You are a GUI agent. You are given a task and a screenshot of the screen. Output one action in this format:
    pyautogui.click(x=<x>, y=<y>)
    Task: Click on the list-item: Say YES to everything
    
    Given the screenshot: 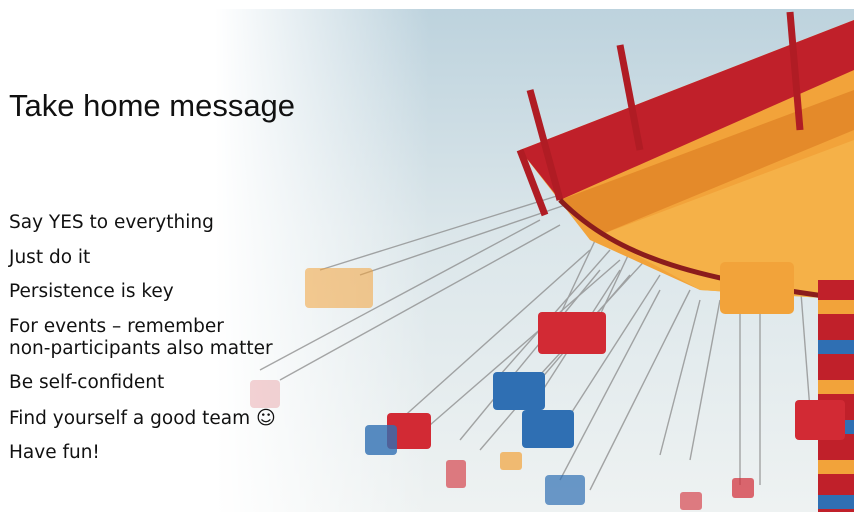 What is the action you would take?
    pyautogui.click(x=111, y=222)
    